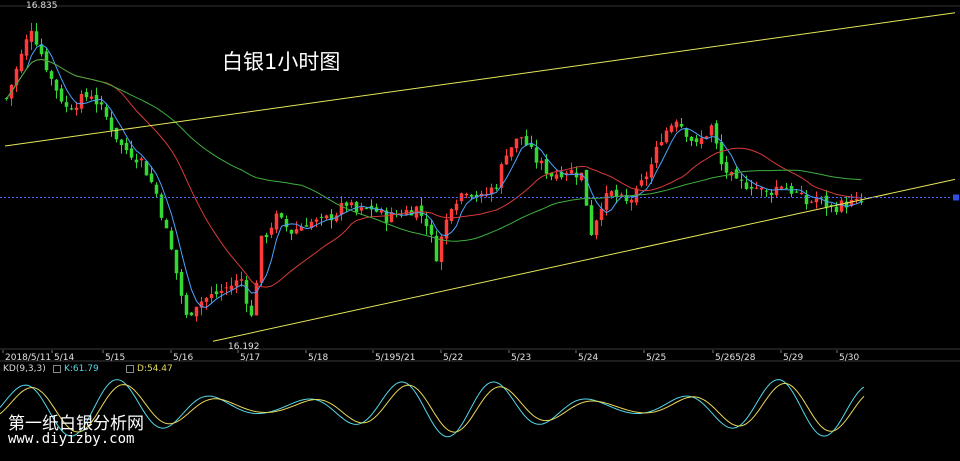 This screenshot has width=960, height=461. Describe the element at coordinates (28, 358) in the screenshot. I see `x-axis-label: 2018/5/11` at that location.